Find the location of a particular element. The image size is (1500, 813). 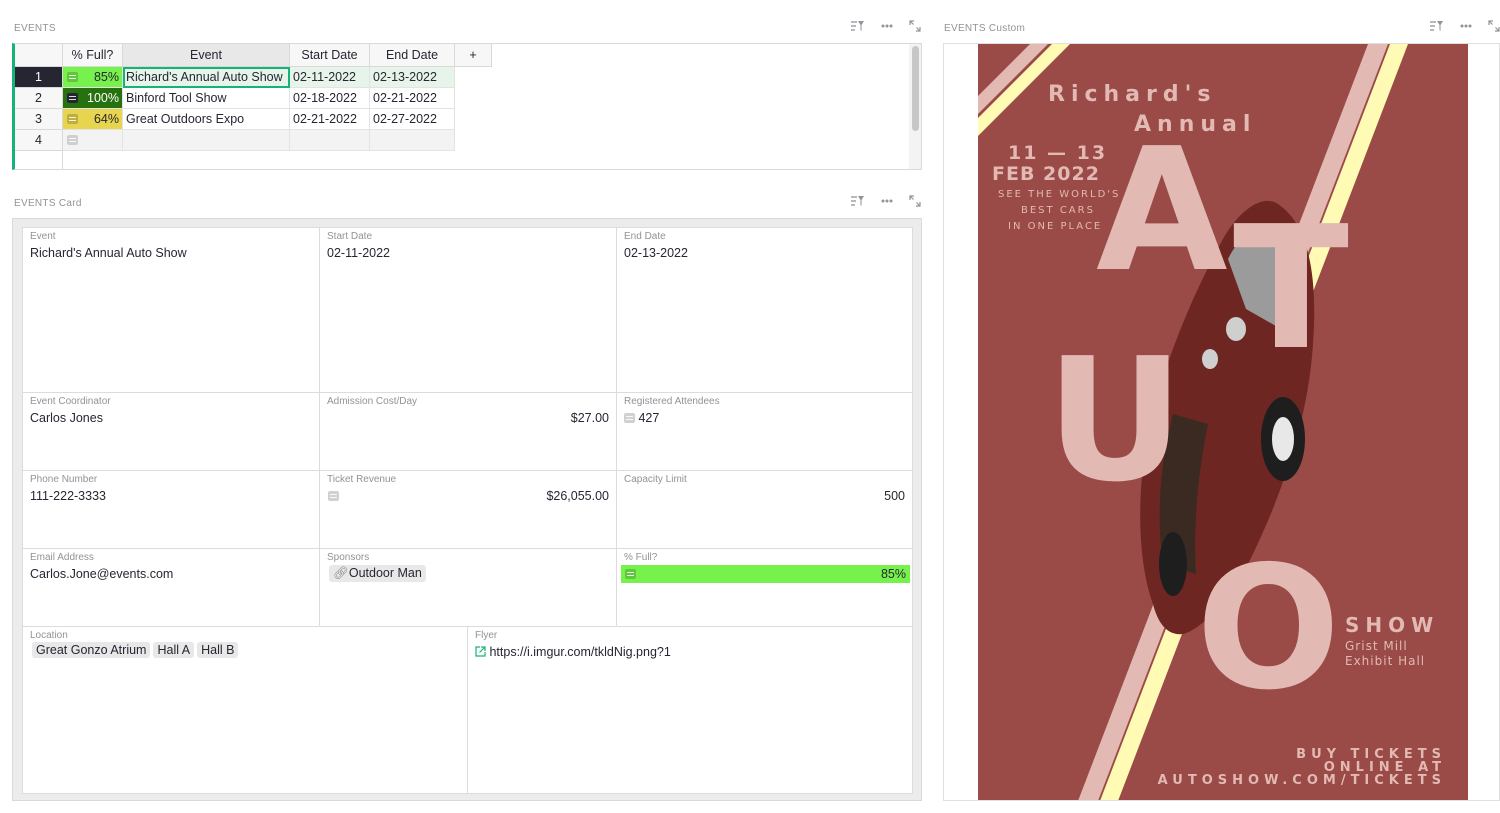

location-chip: Great Gonzo Atrium is located at coordinates (91, 650).